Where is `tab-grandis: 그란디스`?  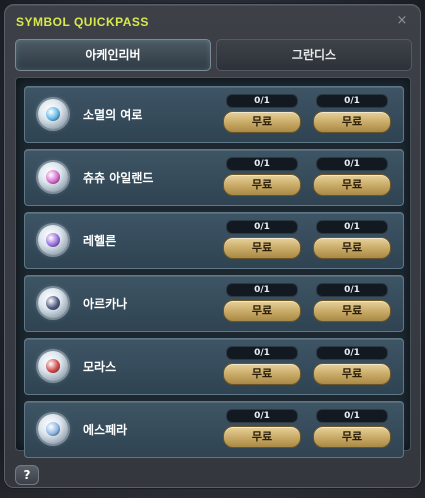 tab-grandis: 그란디스 is located at coordinates (314, 55).